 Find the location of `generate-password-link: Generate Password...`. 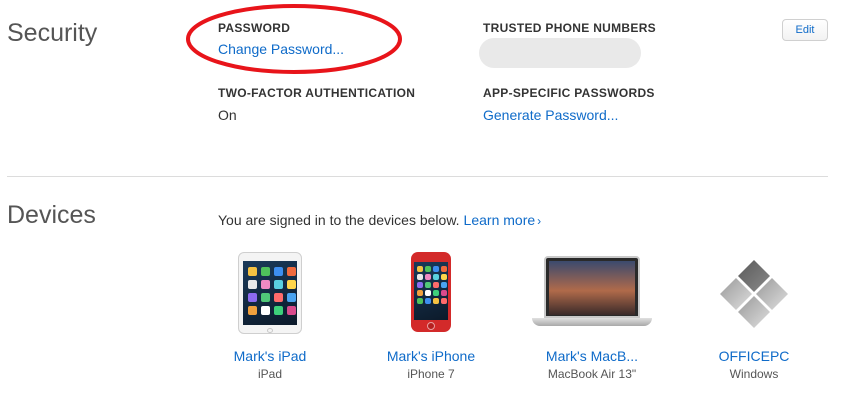

generate-password-link: Generate Password... is located at coordinates (550, 115).